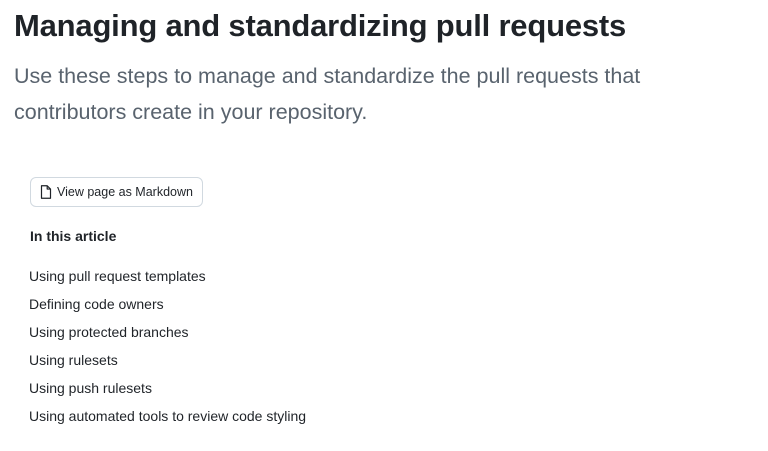 This screenshot has width=768, height=451. Describe the element at coordinates (167, 306) in the screenshot. I see `toc-item: Defining code owners` at that location.